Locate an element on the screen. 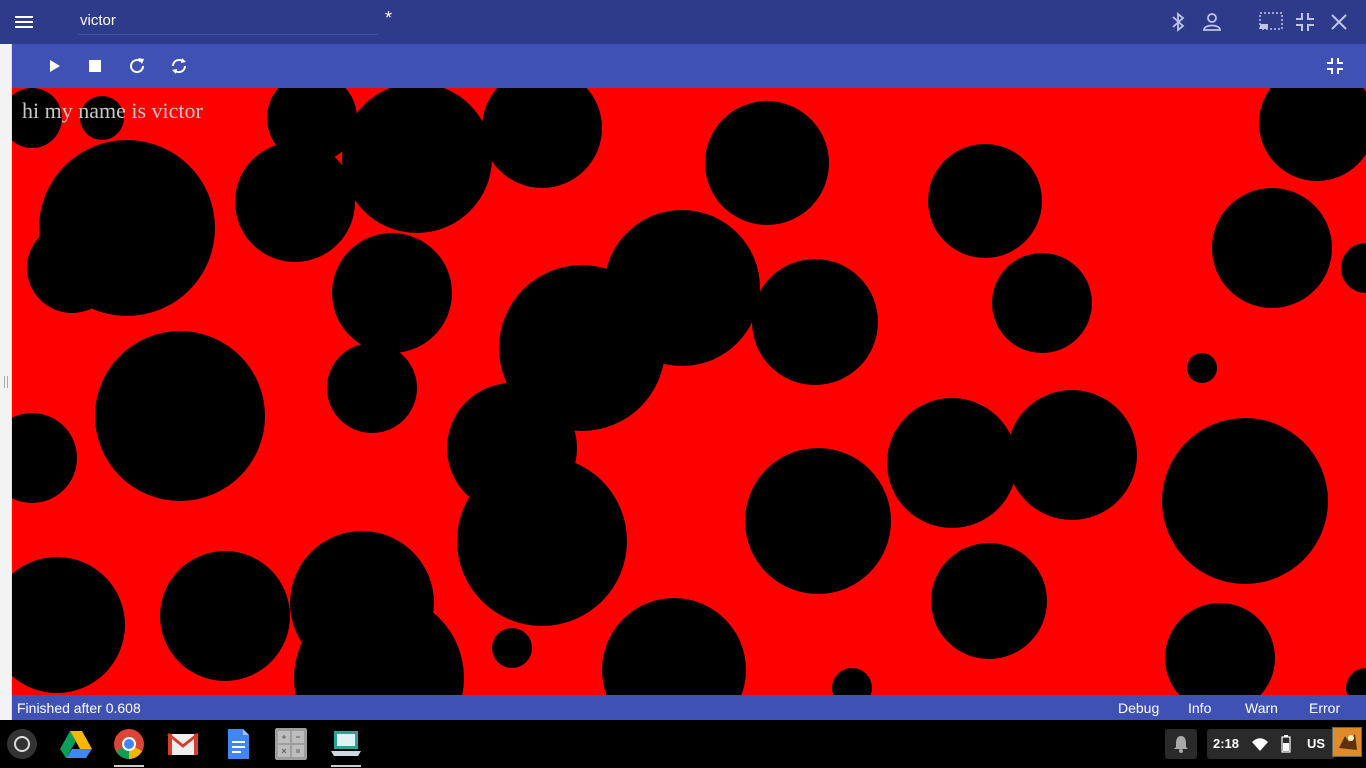  log-level-debug: Debug is located at coordinates (1138, 708).